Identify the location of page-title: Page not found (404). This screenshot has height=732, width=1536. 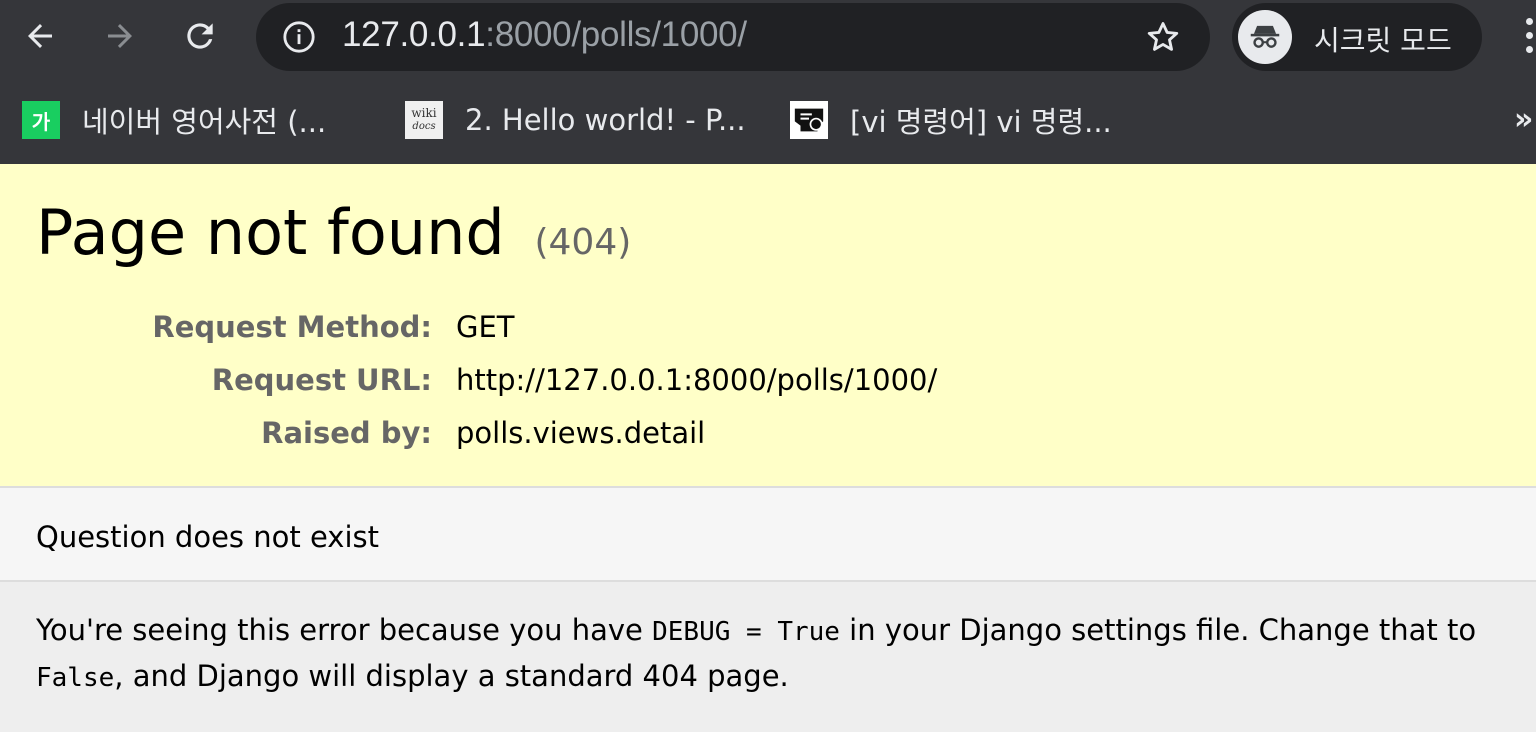
(333, 232).